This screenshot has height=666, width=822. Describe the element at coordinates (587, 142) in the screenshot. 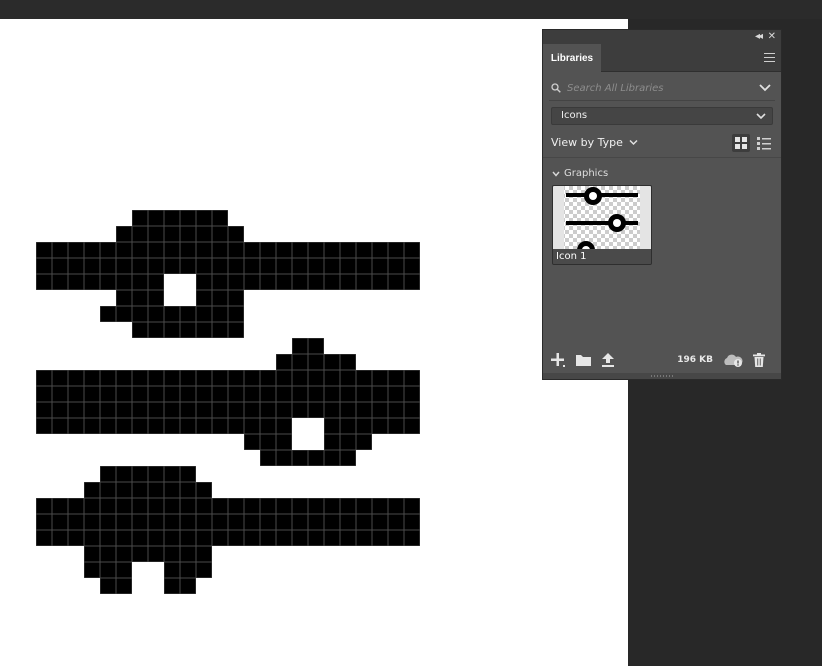

I see `view-by-label: View by Type` at that location.